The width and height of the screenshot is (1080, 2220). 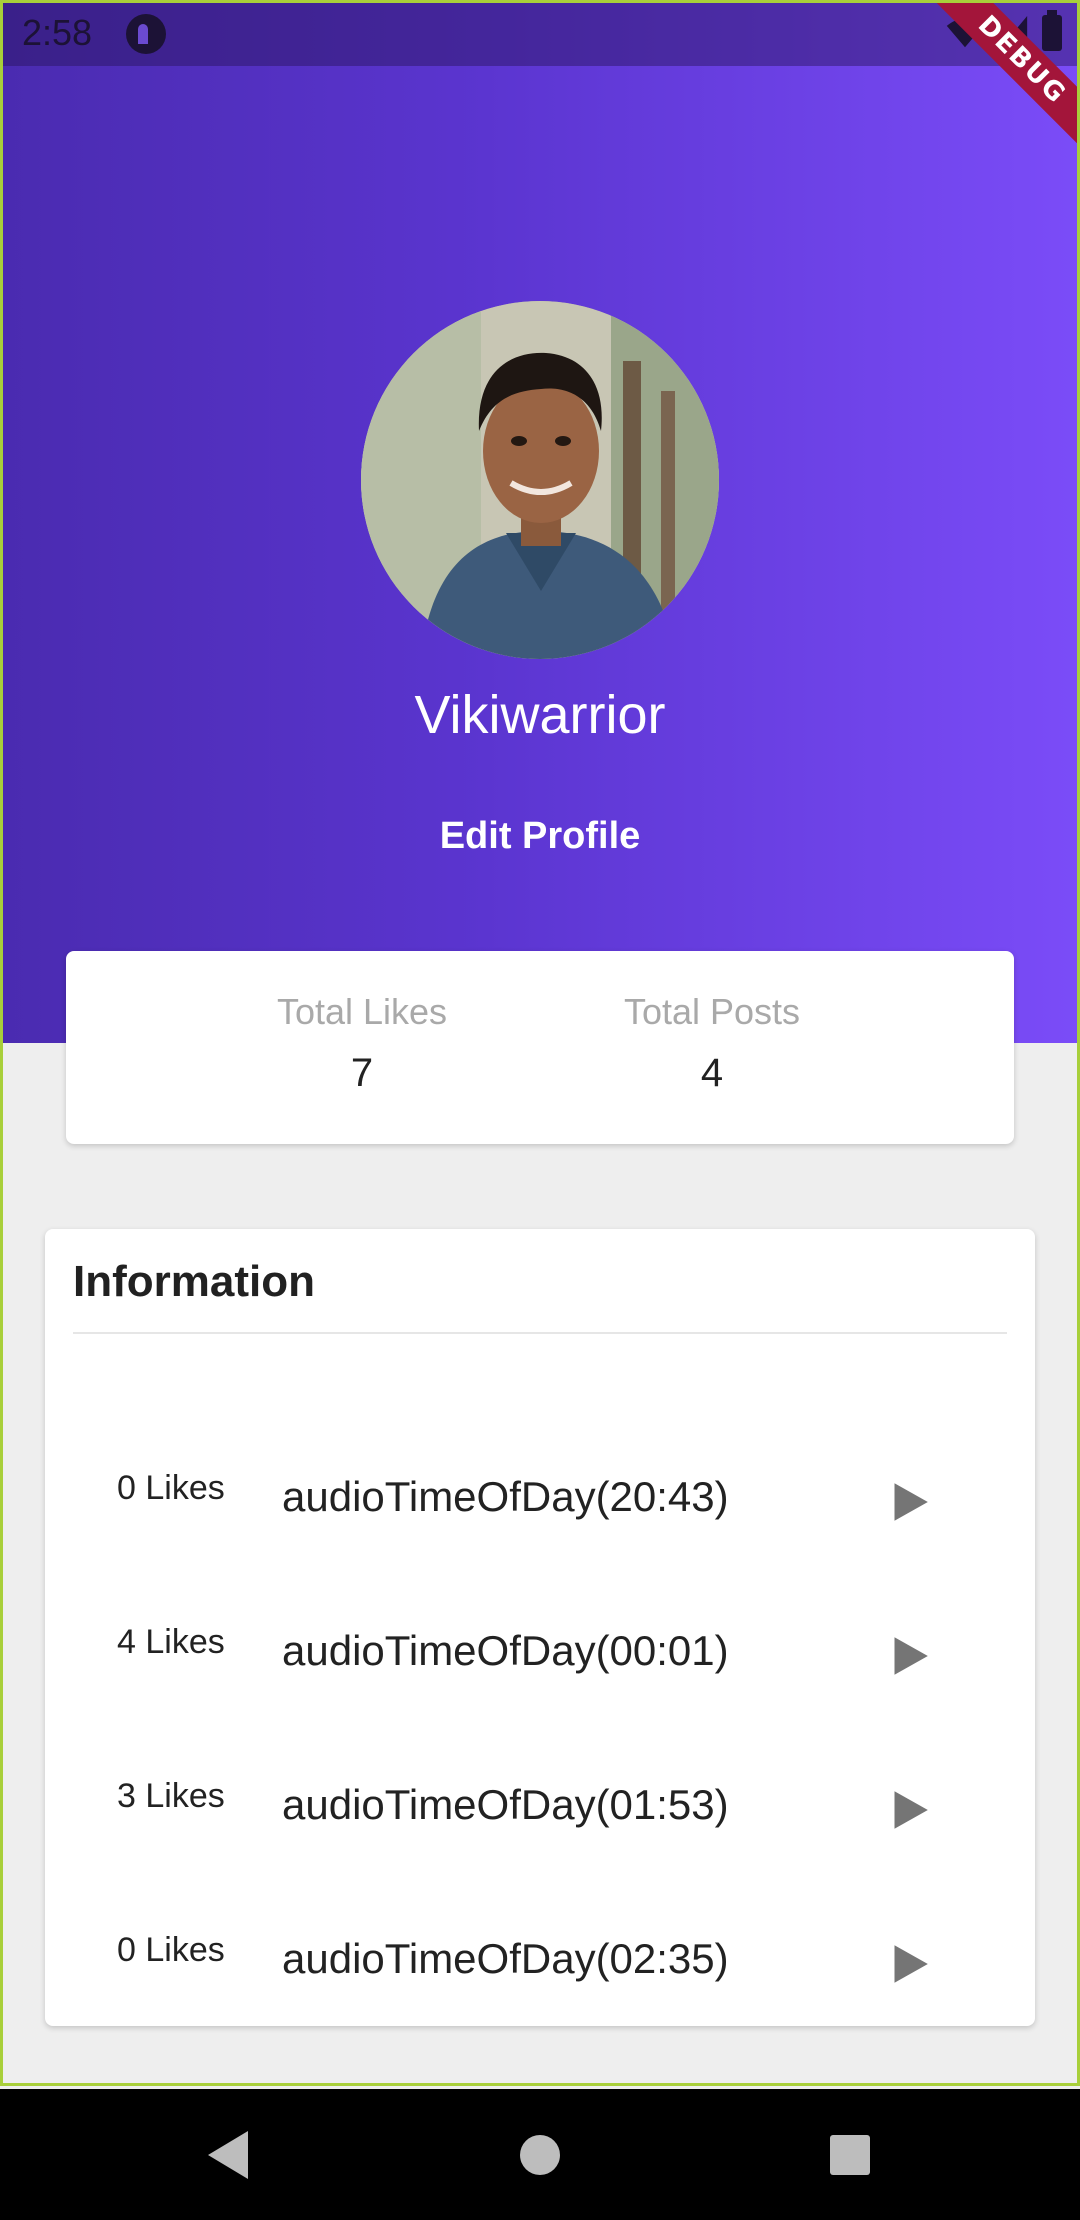 What do you see at coordinates (146, 34) in the screenshot?
I see `app-notification-icon` at bounding box center [146, 34].